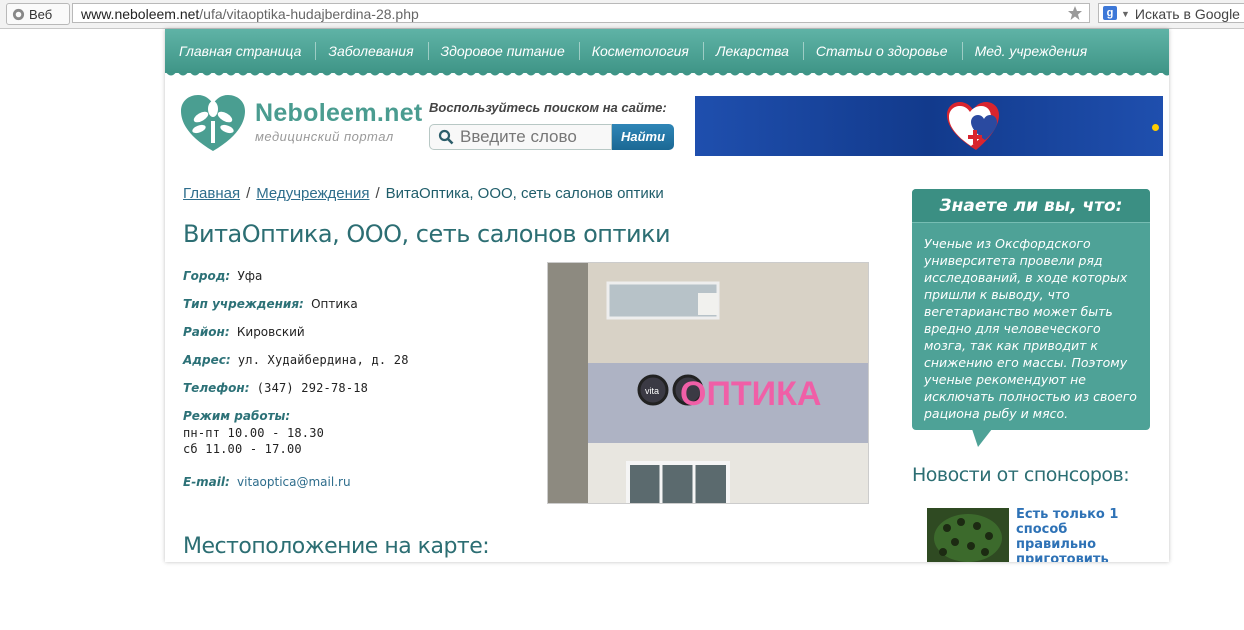  Describe the element at coordinates (643, 137) in the screenshot. I see `search-button: Найти` at that location.